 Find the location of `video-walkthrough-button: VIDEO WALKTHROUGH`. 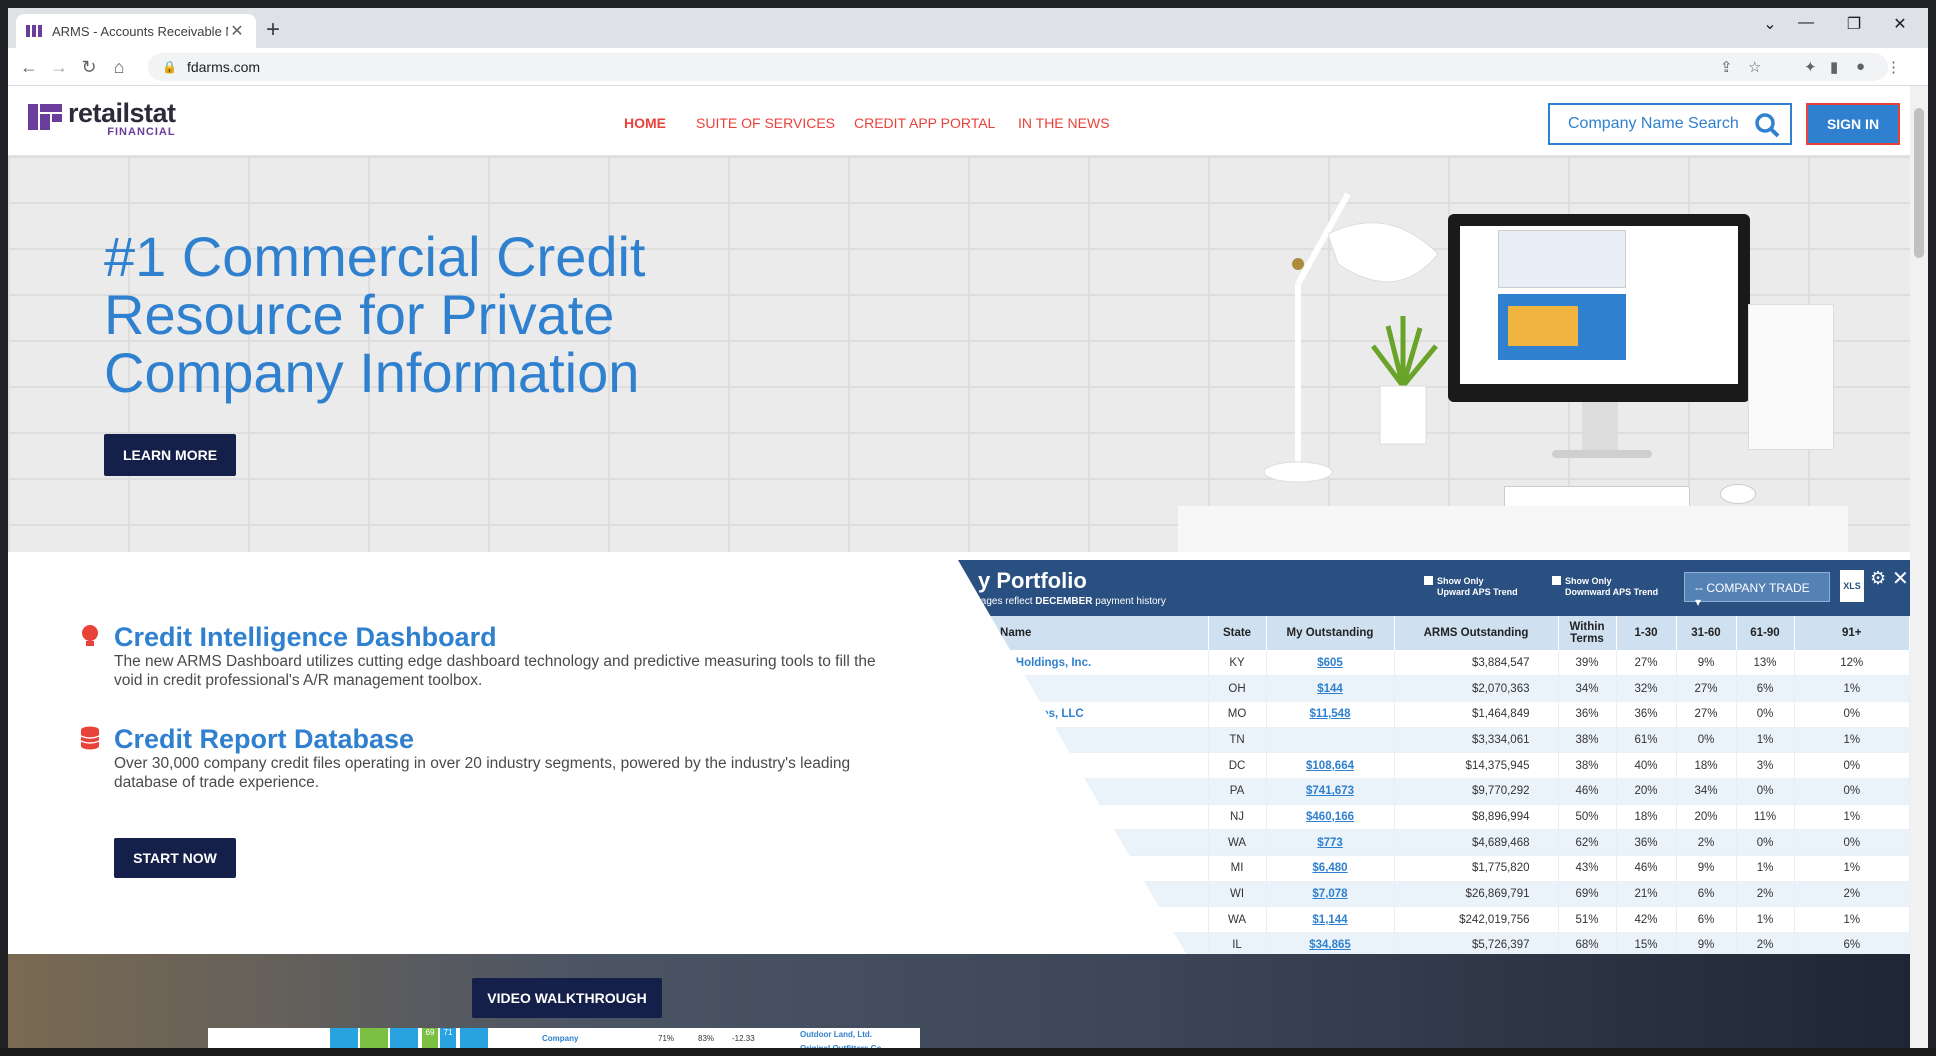

video-walkthrough-button: VIDEO WALKTHROUGH is located at coordinates (567, 998).